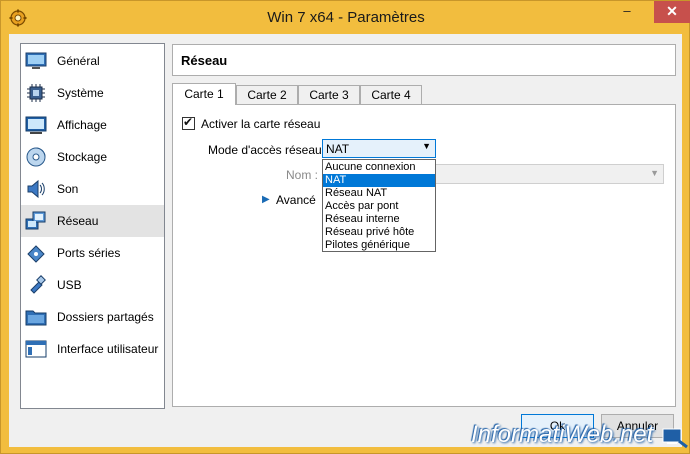 The height and width of the screenshot is (454, 690). I want to click on usb-icon, so click(38, 284).